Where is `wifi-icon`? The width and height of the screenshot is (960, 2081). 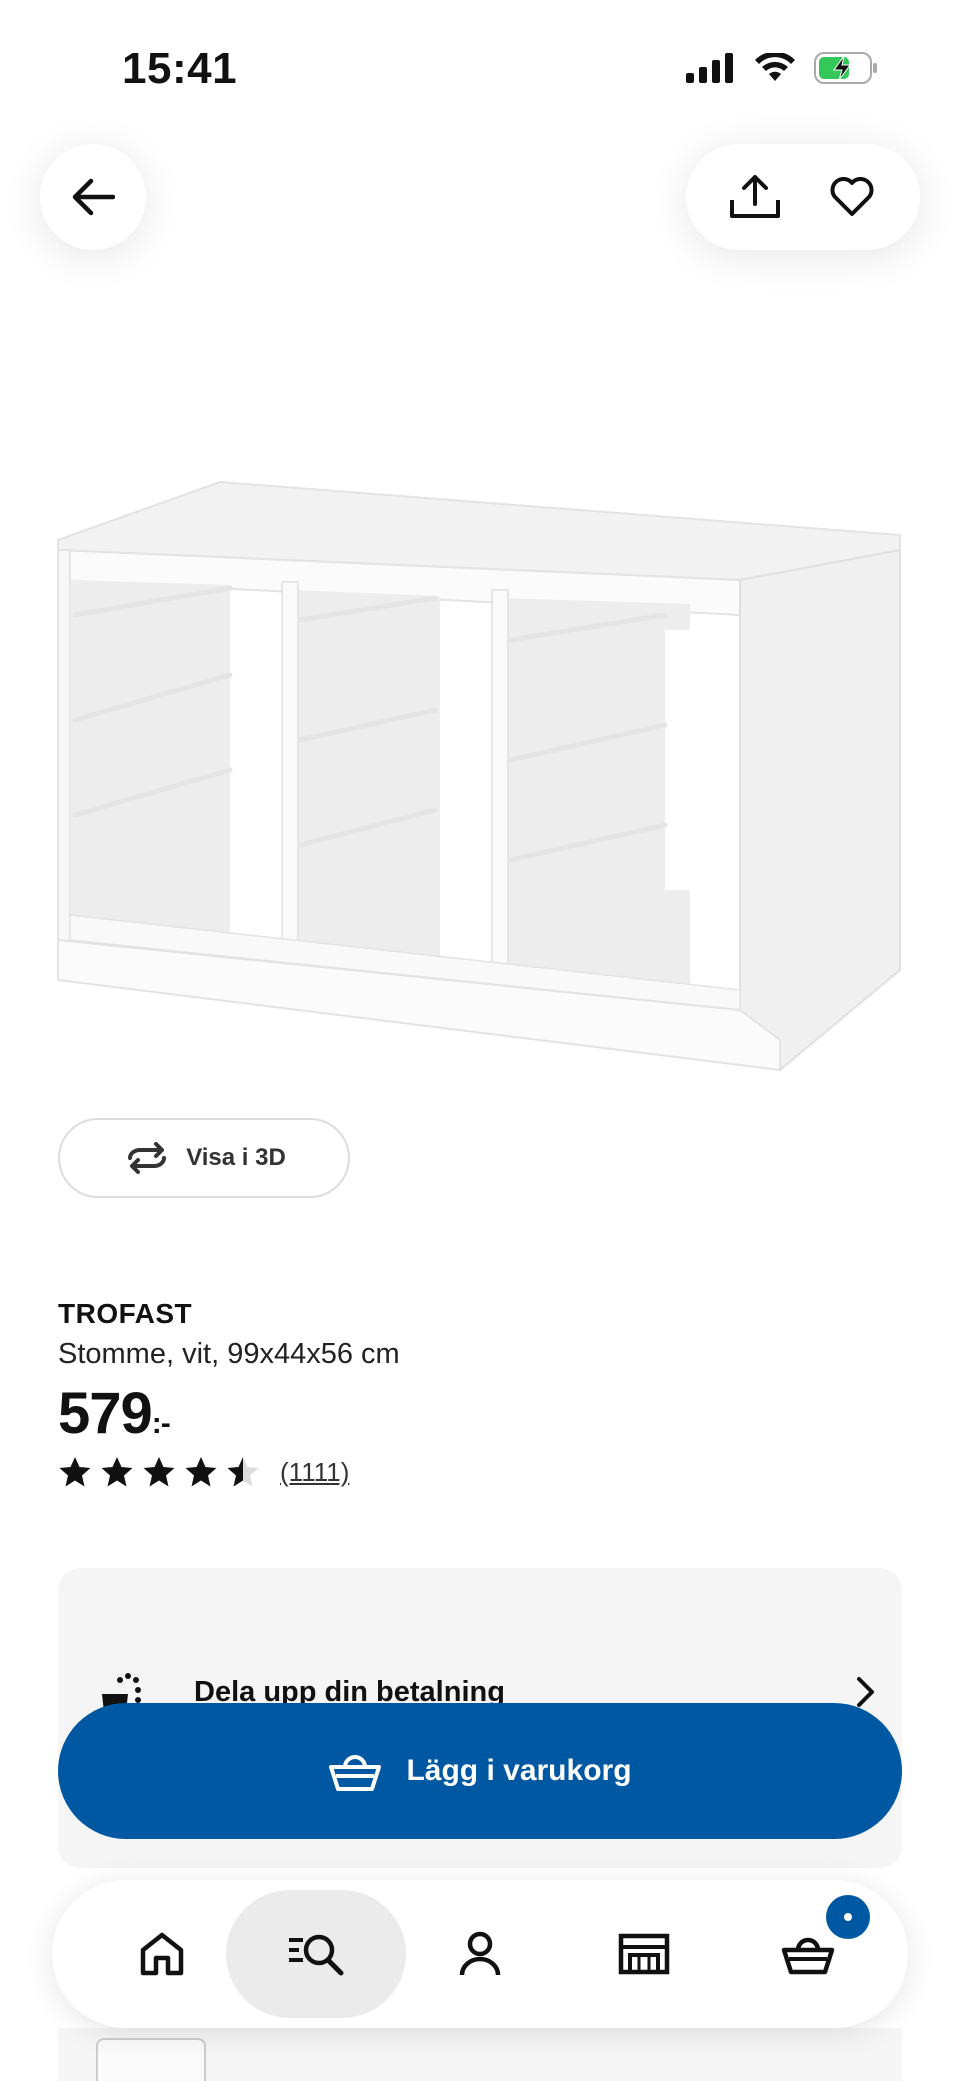
wifi-icon is located at coordinates (775, 67).